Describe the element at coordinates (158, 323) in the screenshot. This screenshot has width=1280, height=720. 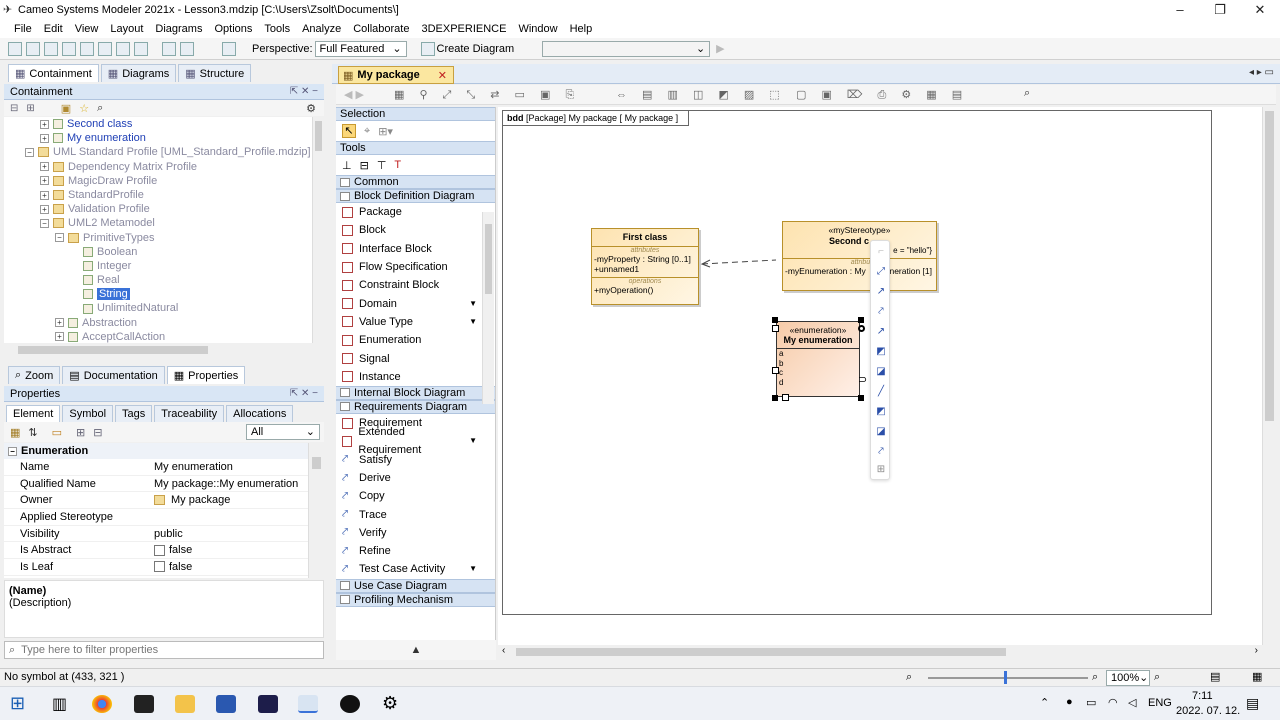
I see `tree-item: + Abstraction` at that location.